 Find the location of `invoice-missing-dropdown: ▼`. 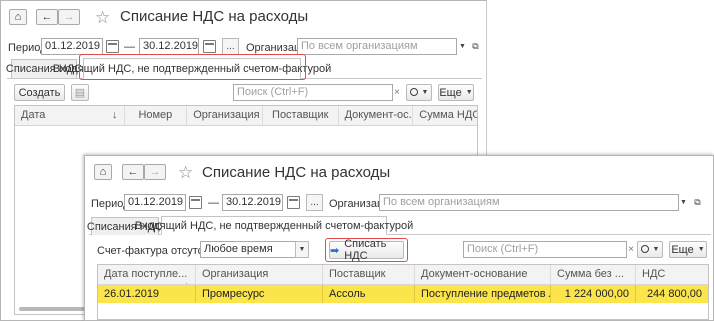

invoice-missing-dropdown: ▼ is located at coordinates (302, 249).